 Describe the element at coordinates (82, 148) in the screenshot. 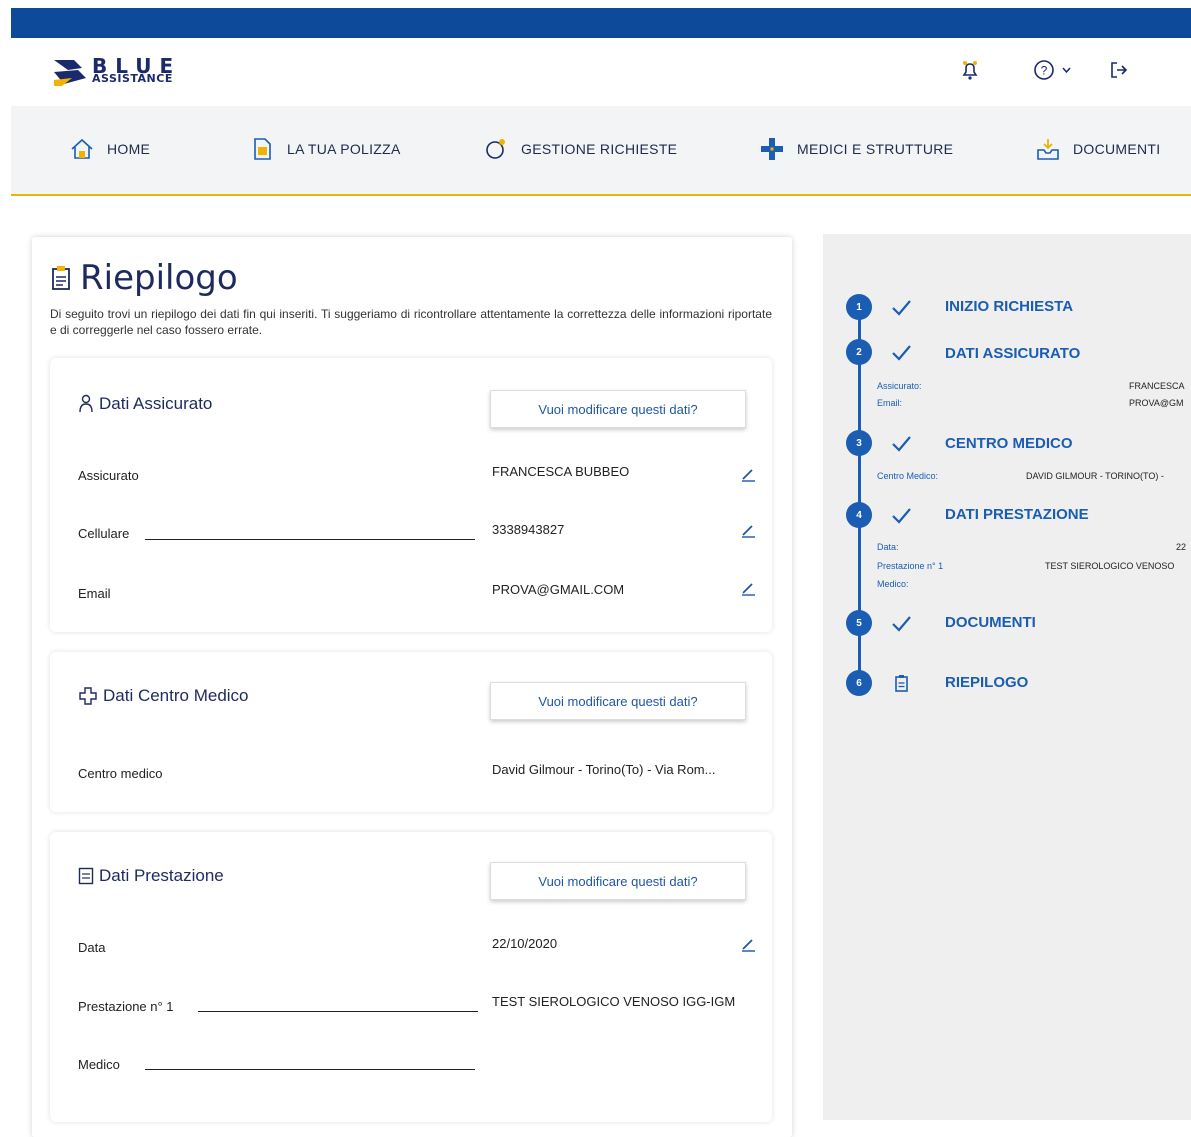

I see `home-icon` at that location.